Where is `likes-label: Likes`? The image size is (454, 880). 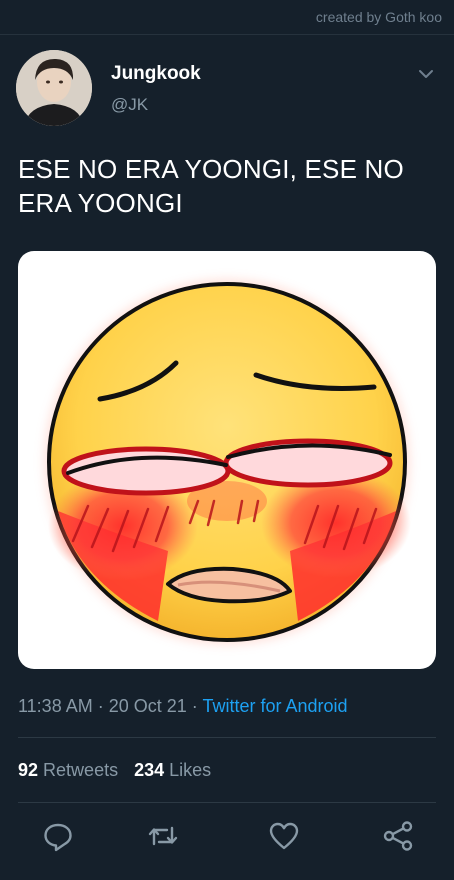 likes-label: Likes is located at coordinates (190, 770).